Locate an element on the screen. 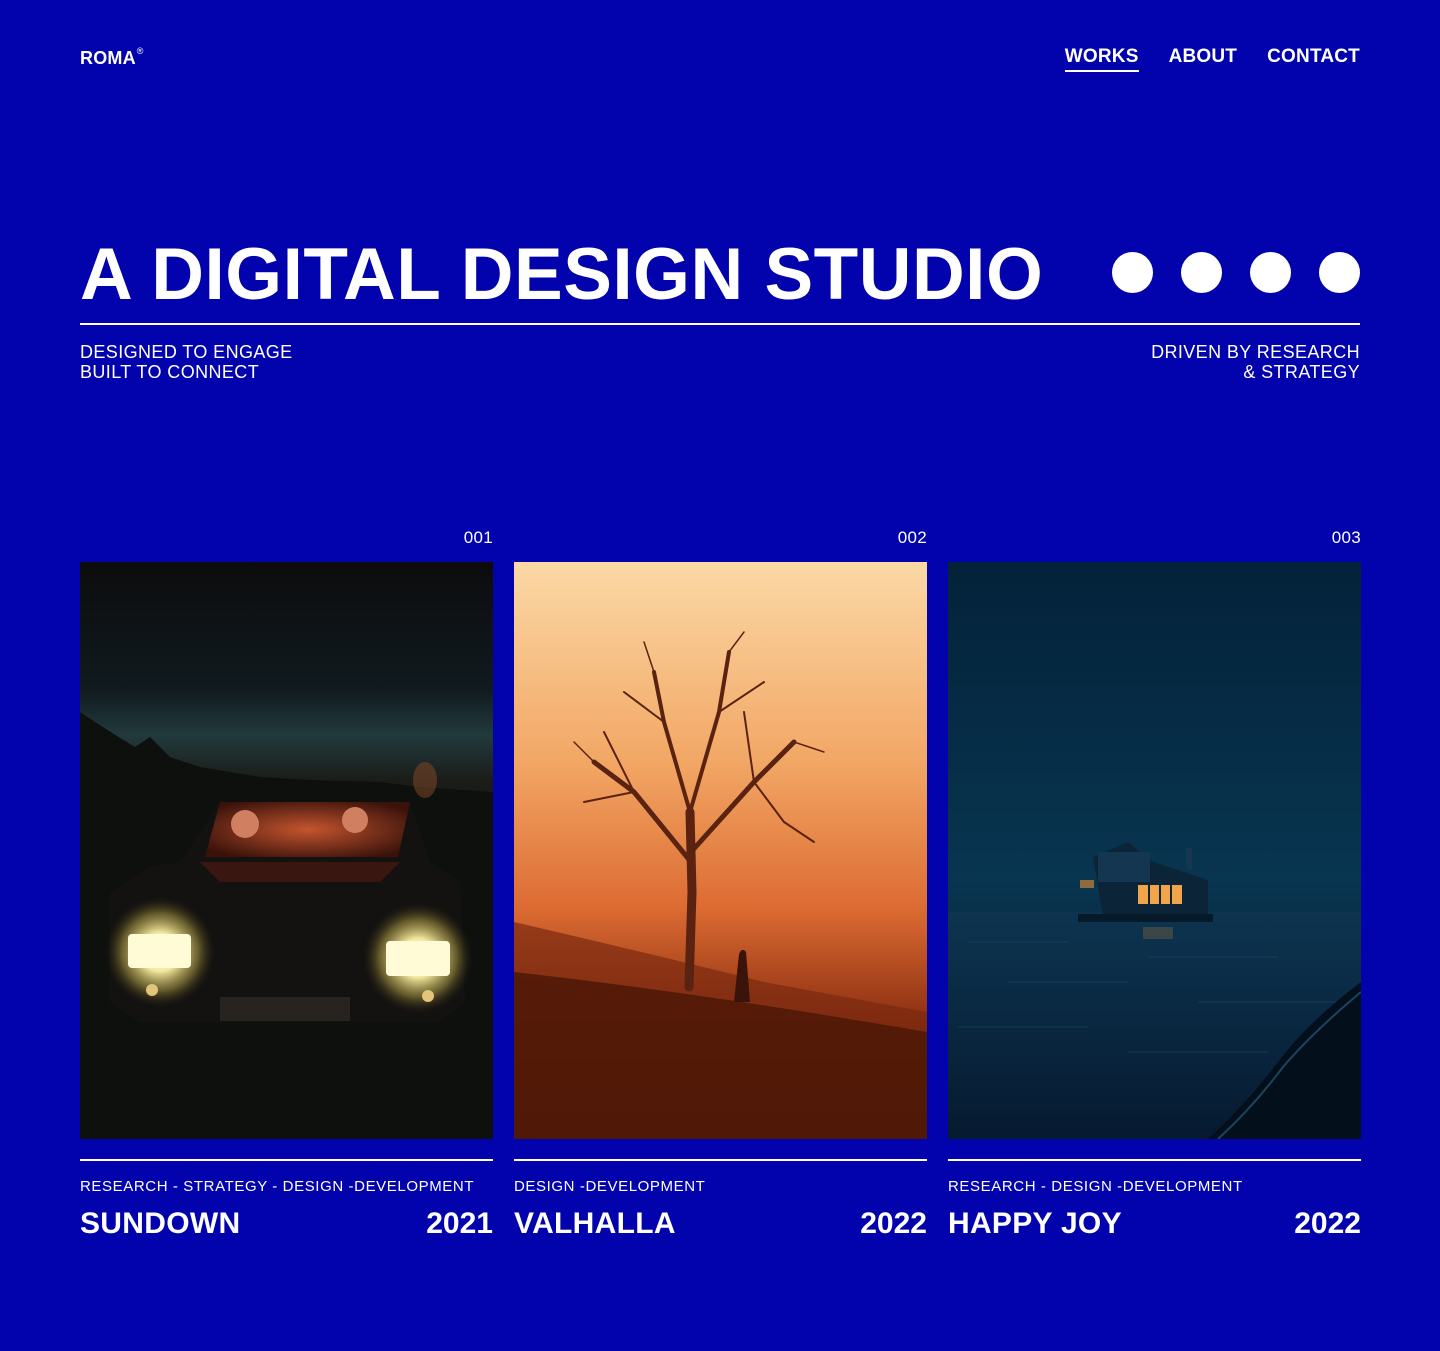 This screenshot has height=1351, width=1440. work-year: 2021 is located at coordinates (459, 1223).